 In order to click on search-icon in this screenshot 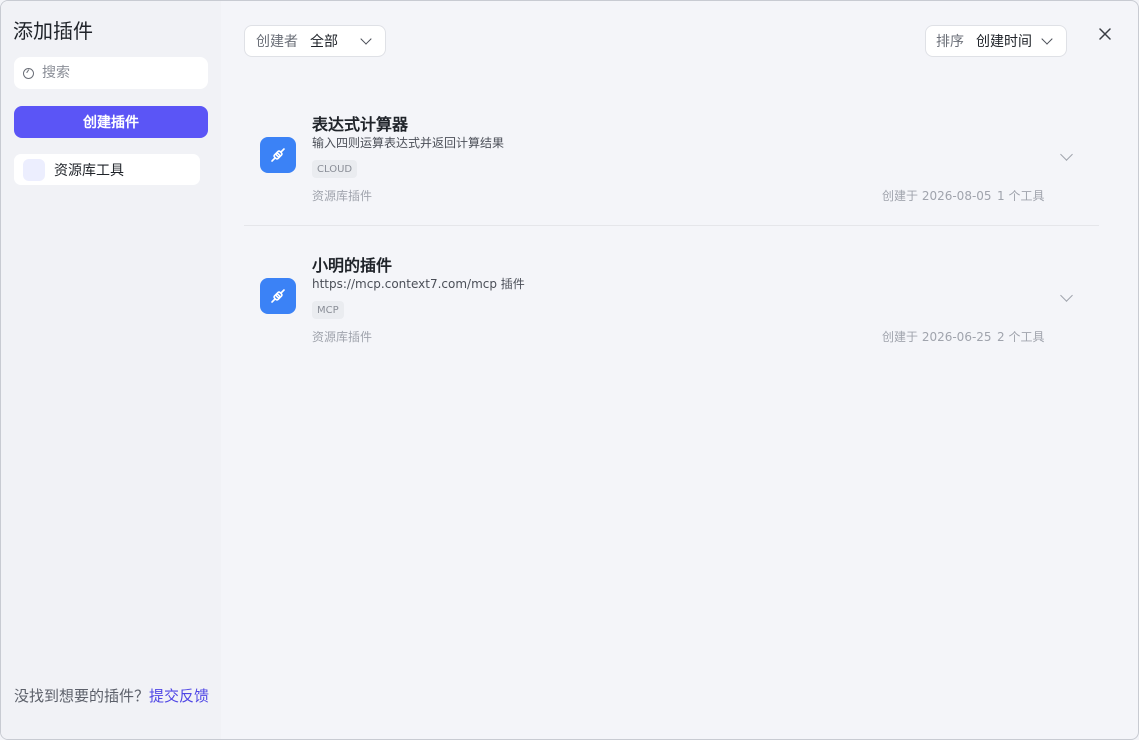, I will do `click(28, 73)`.